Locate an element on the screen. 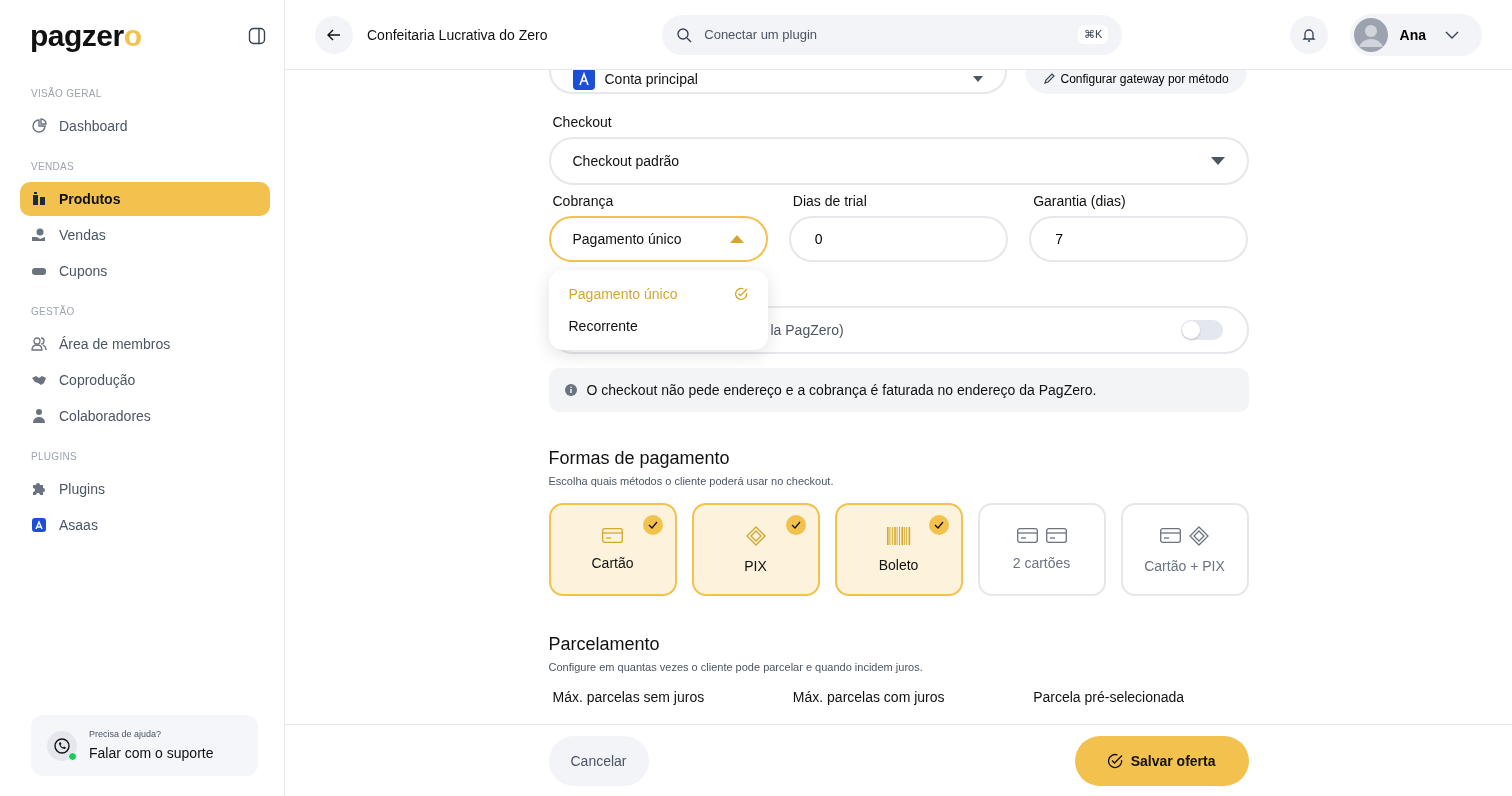 Image resolution: width=1512 pixels, height=796 pixels. pagzero-logo: pagzero is located at coordinates (86, 36).